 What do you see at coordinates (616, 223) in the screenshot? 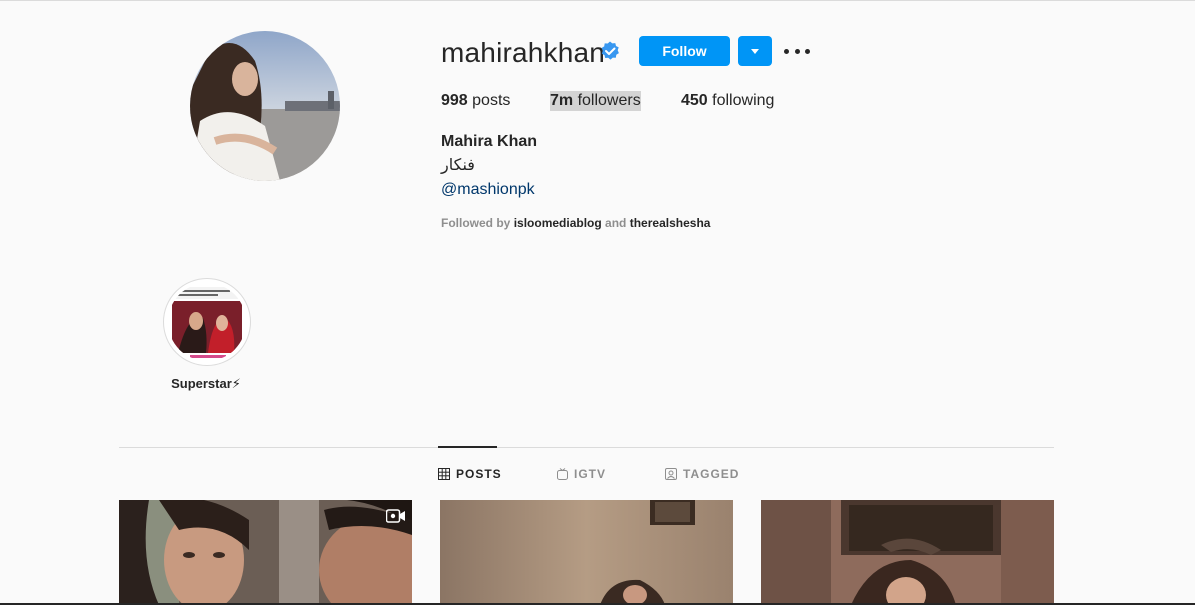
I see `followed-by-conjunction: and` at bounding box center [616, 223].